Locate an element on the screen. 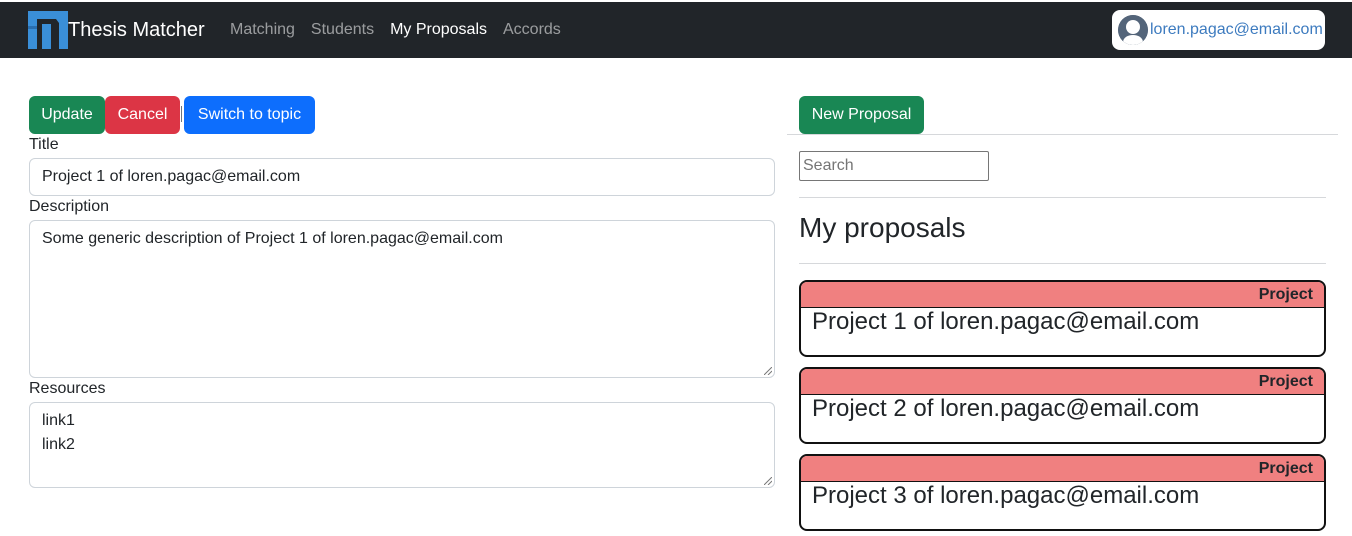  update-button: Update is located at coordinates (67, 115).